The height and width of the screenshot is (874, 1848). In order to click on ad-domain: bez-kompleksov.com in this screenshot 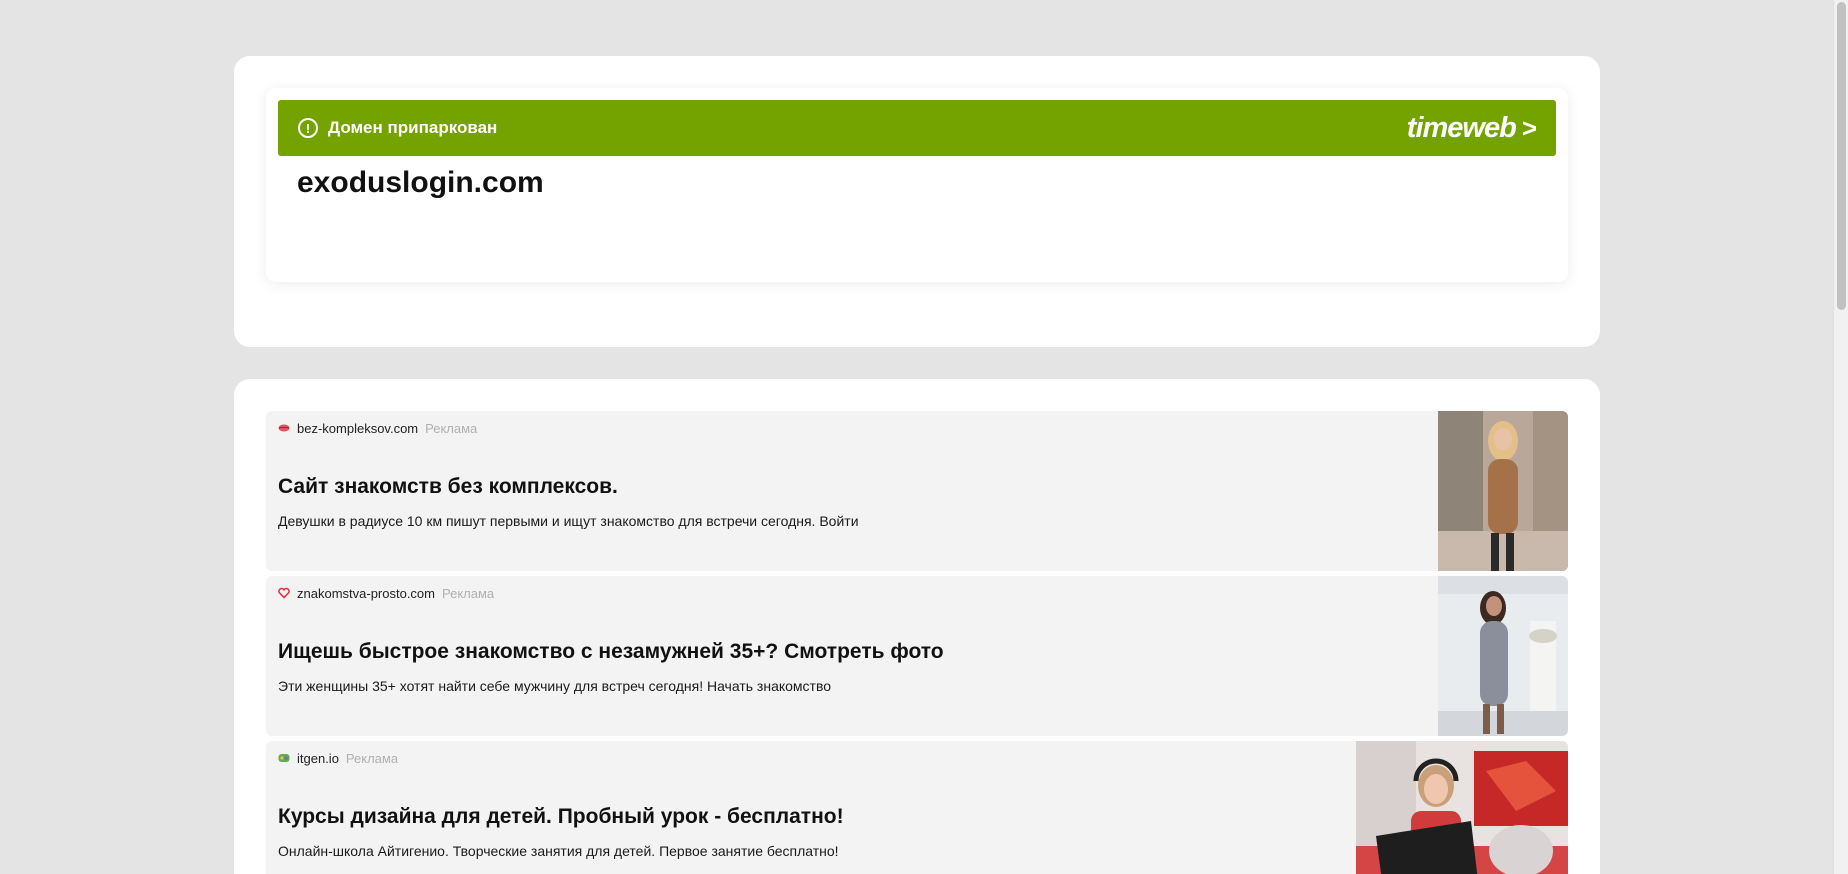, I will do `click(357, 428)`.